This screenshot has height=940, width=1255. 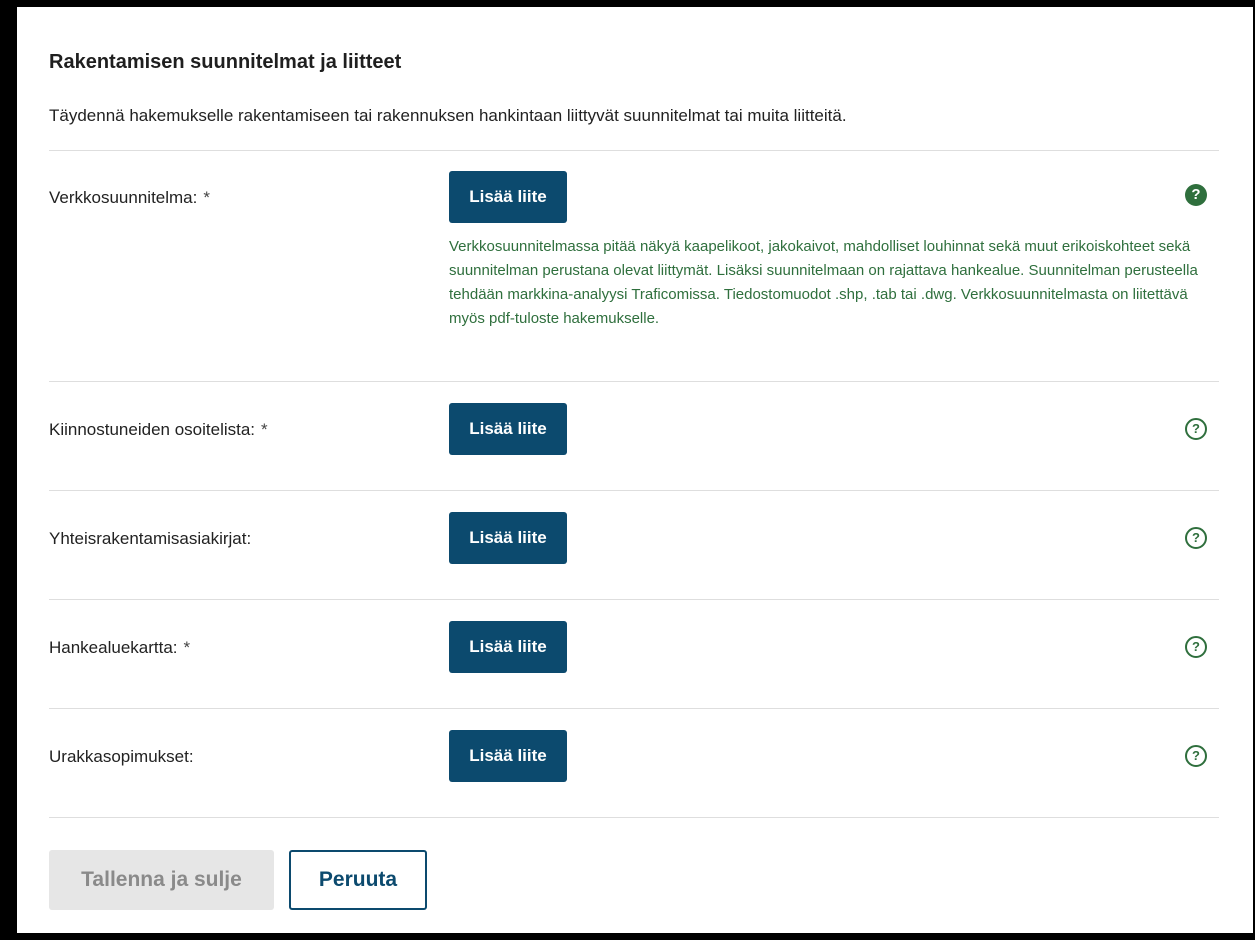 I want to click on row-label-yhteisrakentamisasiakirjat: Yhteisrakentamisasiakirjat:, so click(x=150, y=539).